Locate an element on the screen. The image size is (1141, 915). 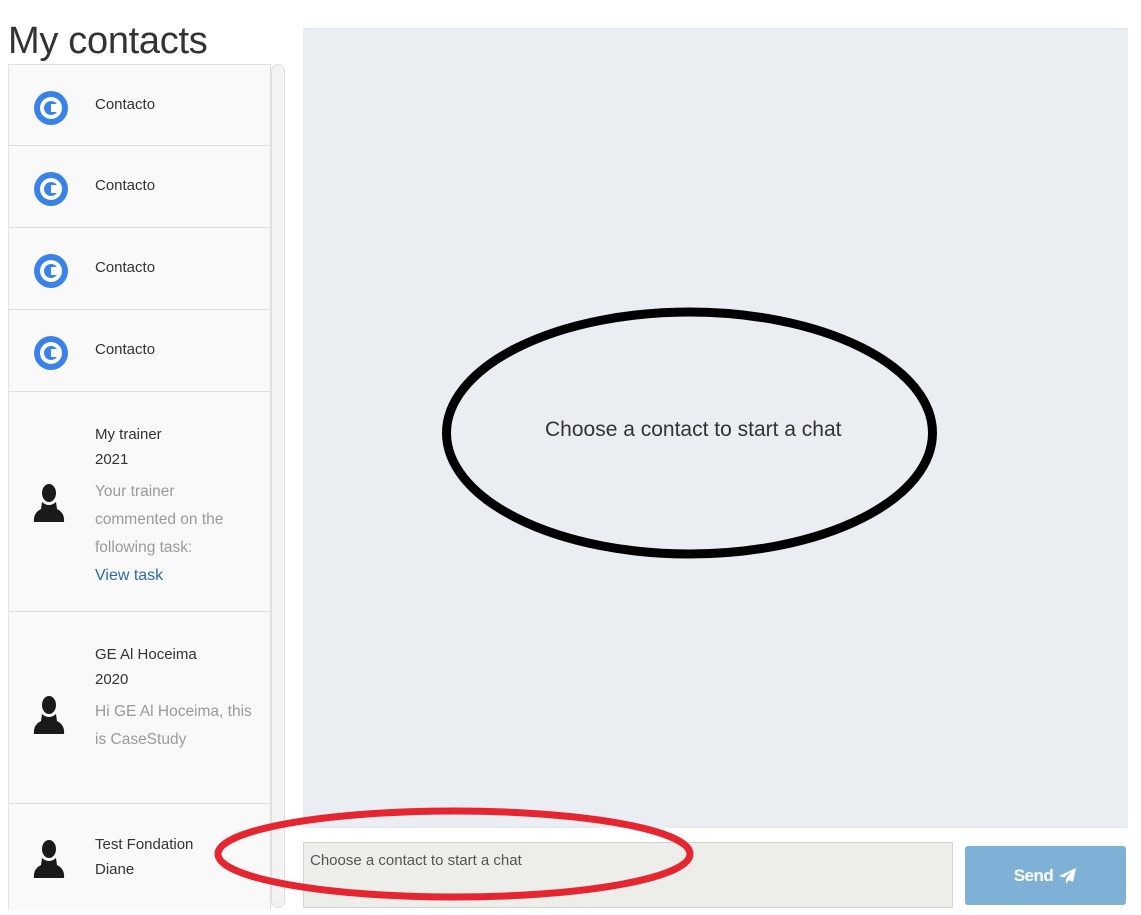
send-label: Send is located at coordinates (1033, 875).